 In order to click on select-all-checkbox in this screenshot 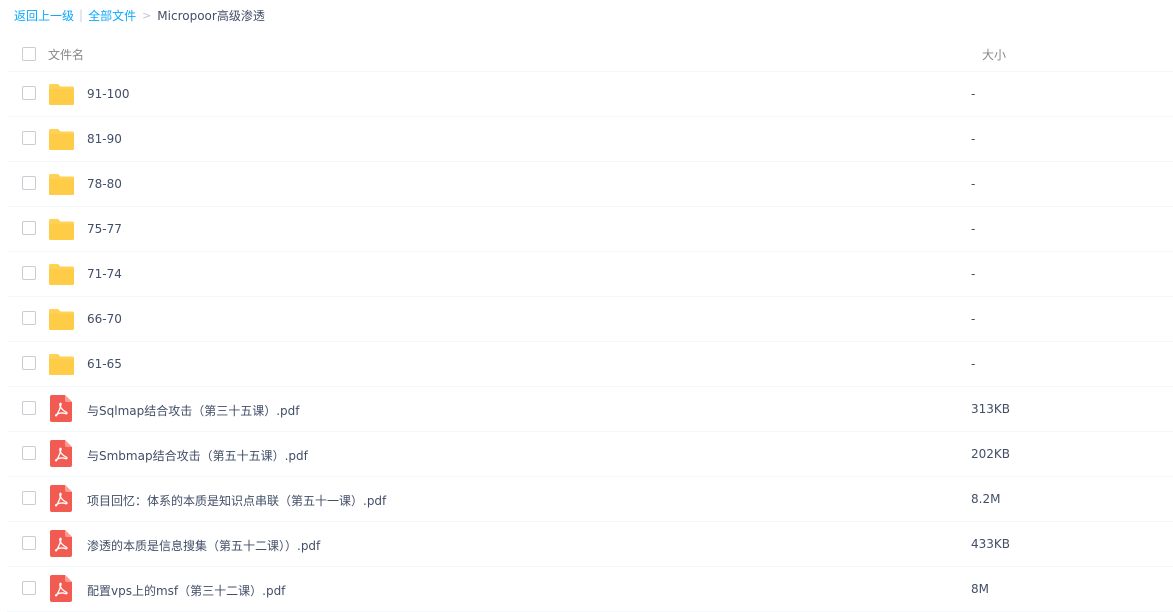, I will do `click(29, 54)`.